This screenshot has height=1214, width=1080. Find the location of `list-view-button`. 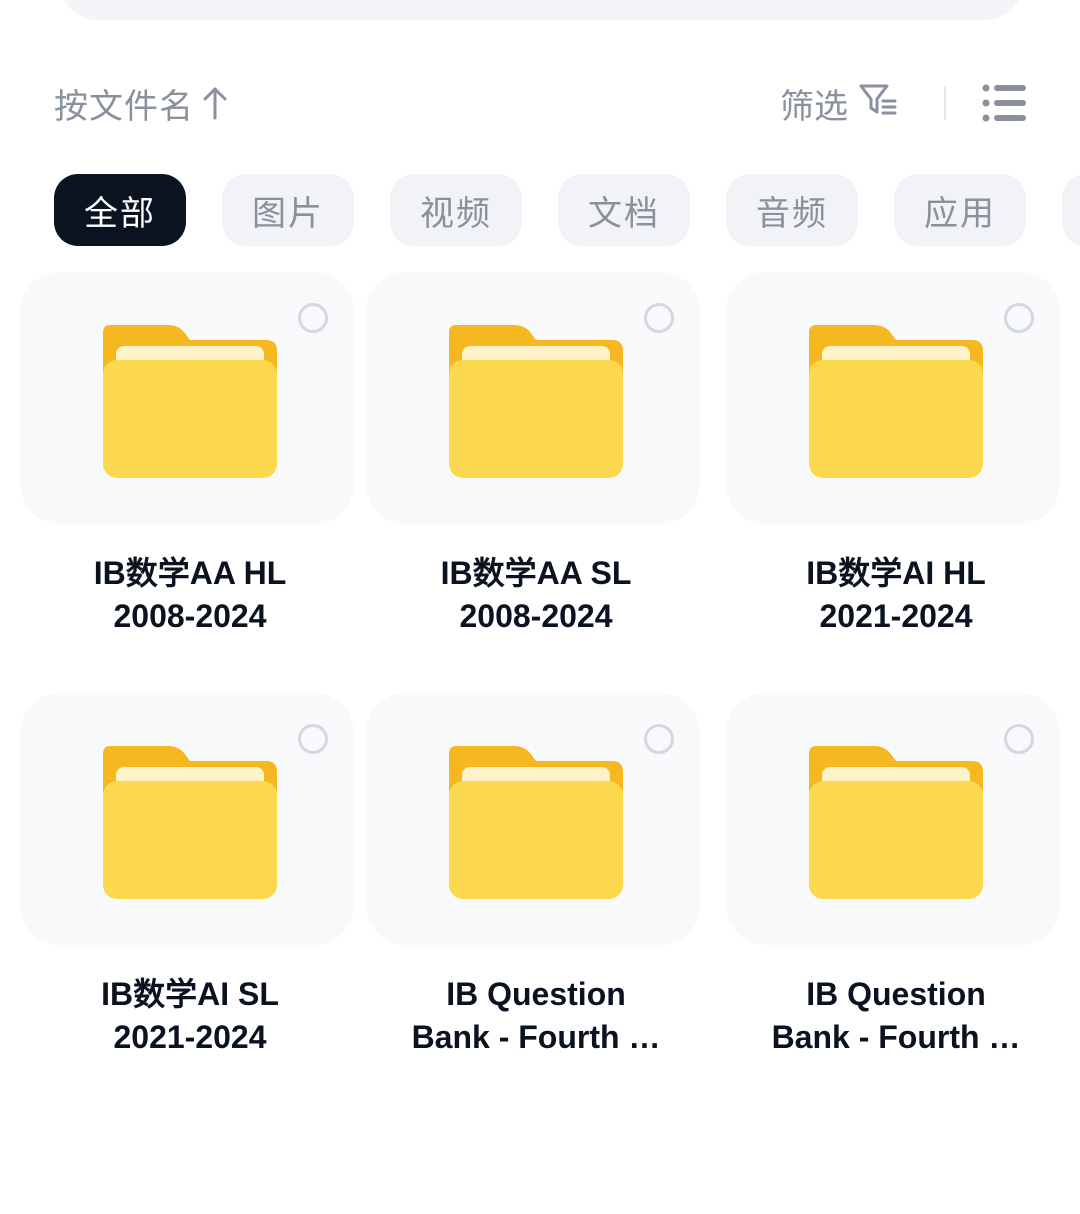

list-view-button is located at coordinates (1004, 103).